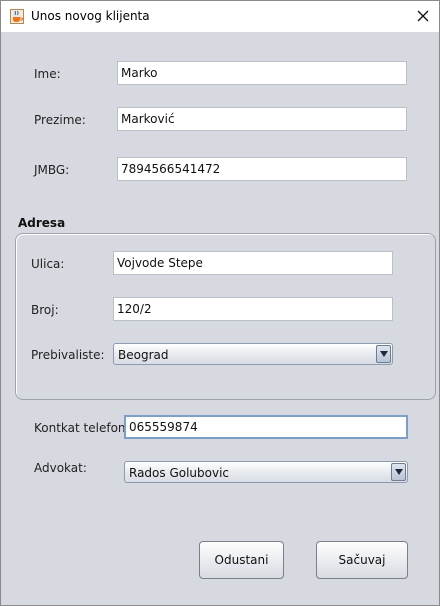 The image size is (440, 606). What do you see at coordinates (48, 264) in the screenshot?
I see `ulica-label: Ulica:` at bounding box center [48, 264].